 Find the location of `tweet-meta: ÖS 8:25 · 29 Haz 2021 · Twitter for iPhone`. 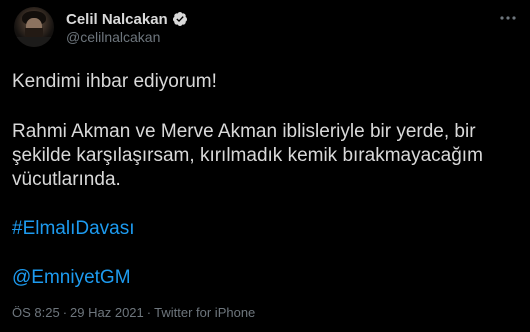

tweet-meta: ÖS 8:25 · 29 Haz 2021 · Twitter for iPhone is located at coordinates (133, 312).